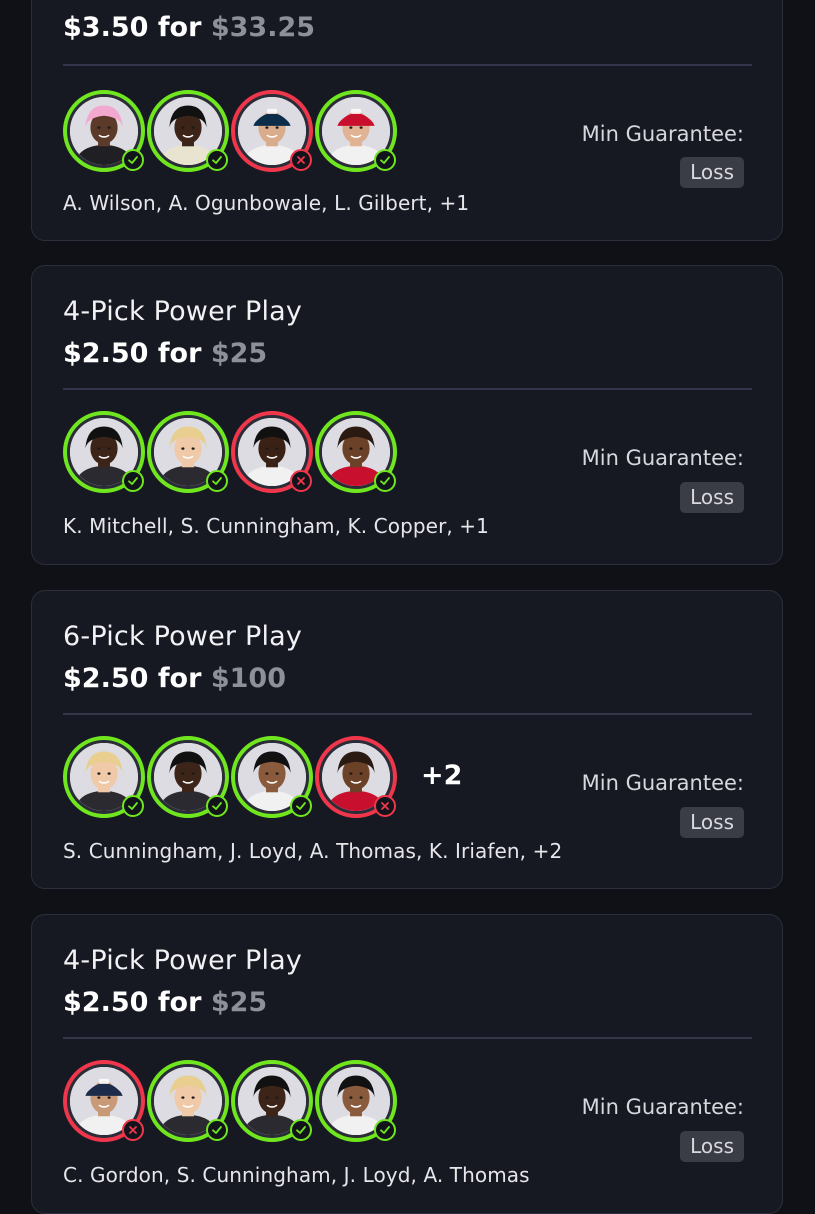  Describe the element at coordinates (248, 678) in the screenshot. I see `payout-amount: $100` at that location.